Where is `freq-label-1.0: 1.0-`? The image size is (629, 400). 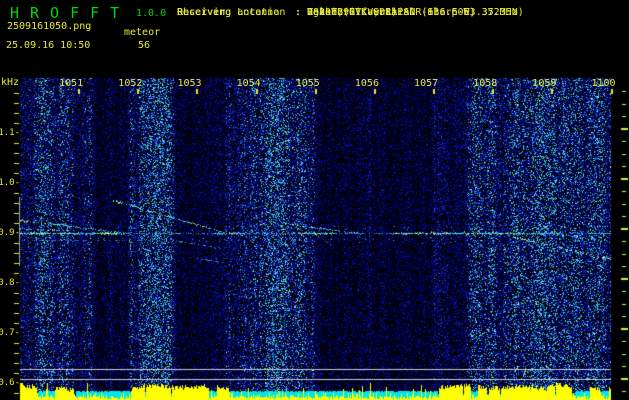
freq-label-1.0: 1.0- is located at coordinates (10, 183).